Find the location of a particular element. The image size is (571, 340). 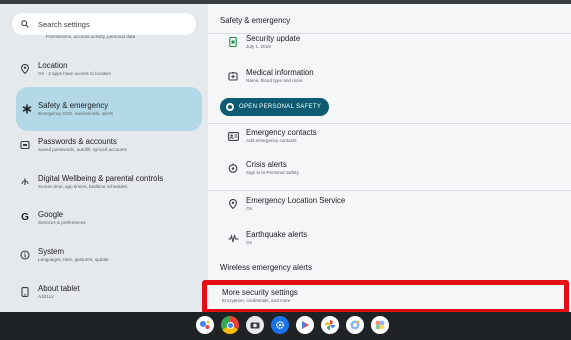

item-title: Medical information is located at coordinates (280, 72).